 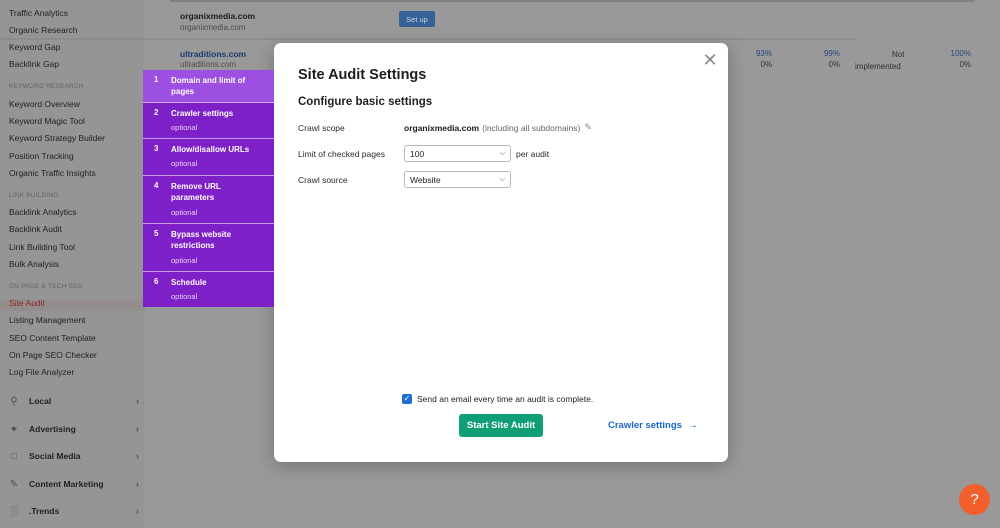 I want to click on step-bypass-website-restrictions: 5 Bypass website restrictions optional, so click(x=208, y=248).